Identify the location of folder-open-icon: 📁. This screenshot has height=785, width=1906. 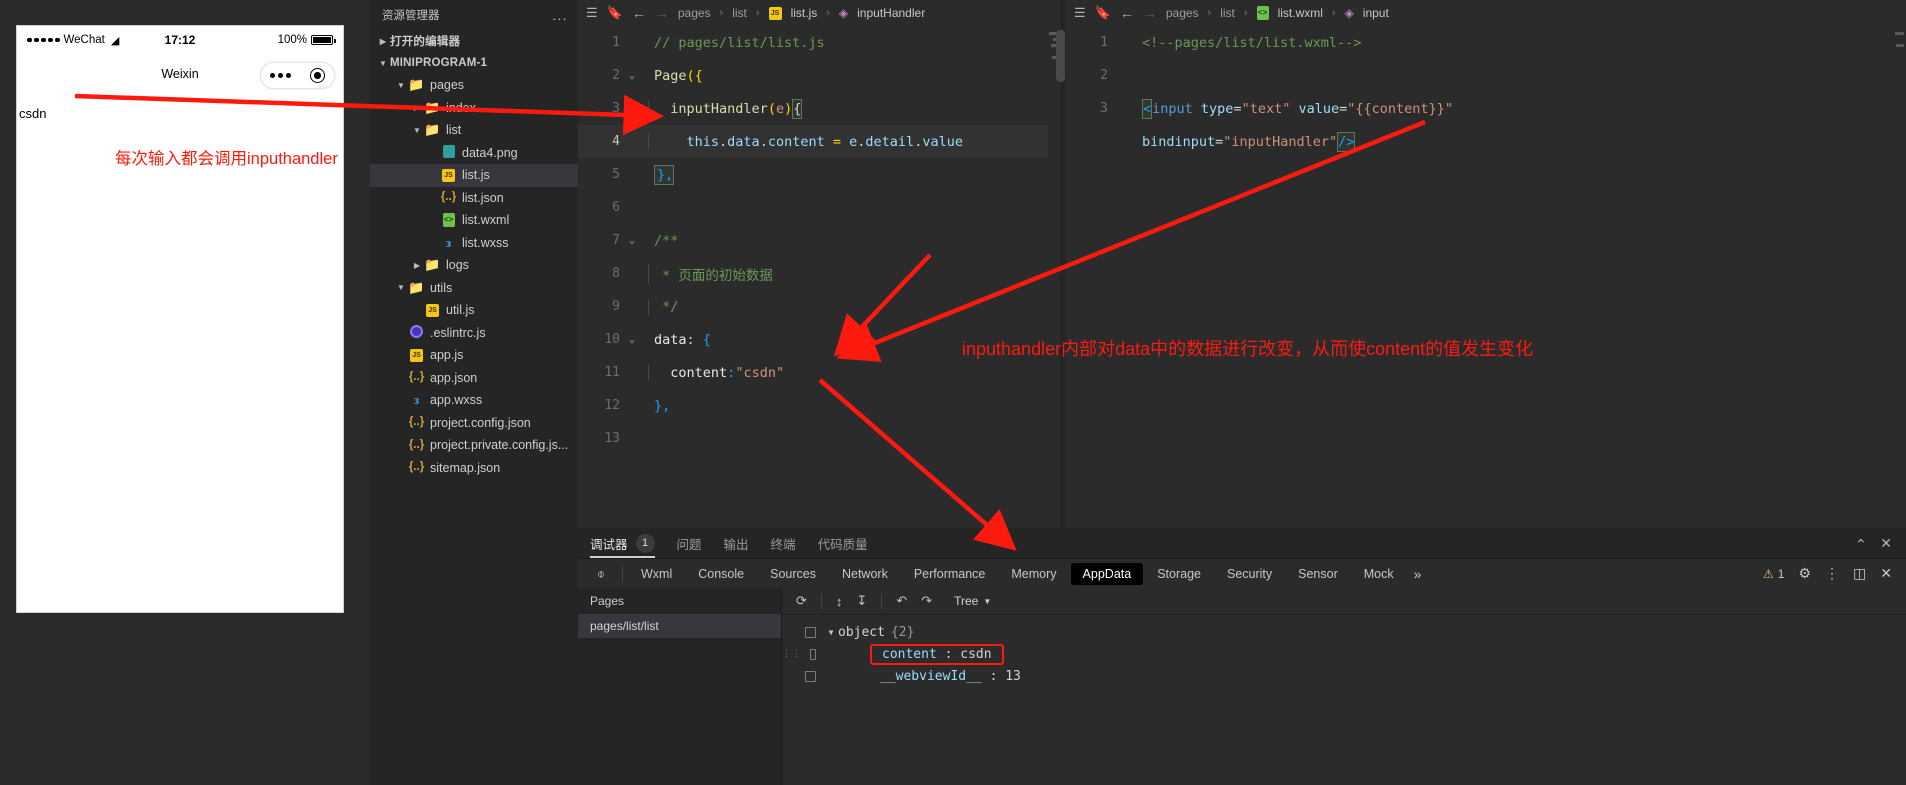
(432, 130).